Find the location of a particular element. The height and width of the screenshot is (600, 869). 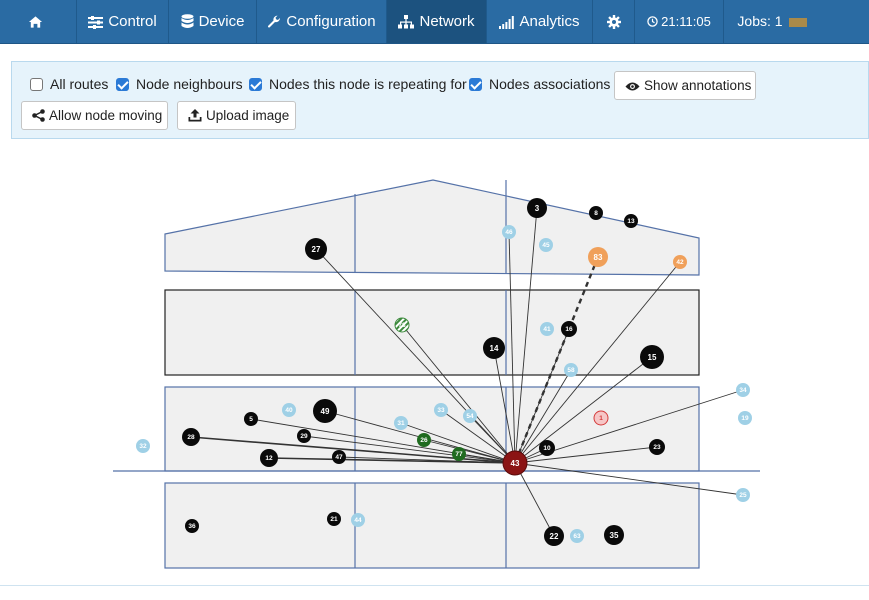

node-22-label: 22 is located at coordinates (554, 536).